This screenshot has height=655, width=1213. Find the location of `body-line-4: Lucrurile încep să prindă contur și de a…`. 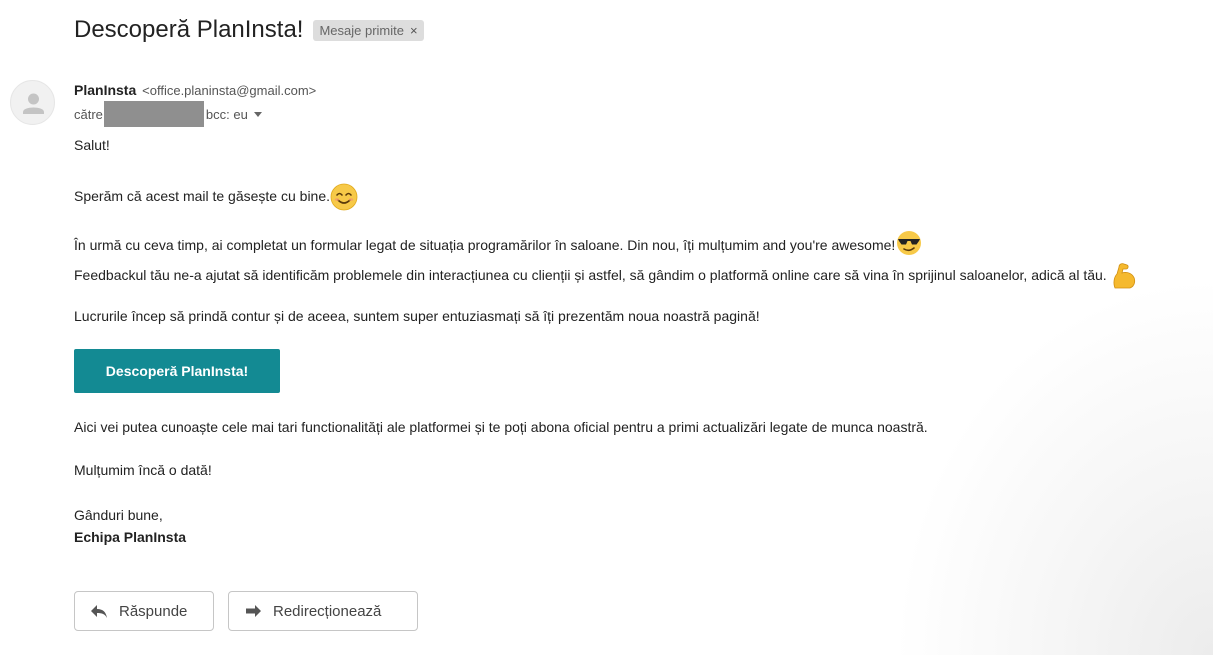

body-line-4: Lucrurile încep să prindă contur și de a… is located at coordinates (417, 316).